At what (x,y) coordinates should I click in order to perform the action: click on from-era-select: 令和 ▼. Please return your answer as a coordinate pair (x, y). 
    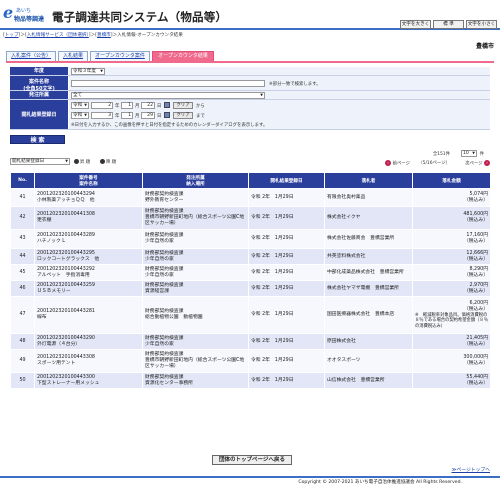
    Looking at the image, I should click on (80, 105).